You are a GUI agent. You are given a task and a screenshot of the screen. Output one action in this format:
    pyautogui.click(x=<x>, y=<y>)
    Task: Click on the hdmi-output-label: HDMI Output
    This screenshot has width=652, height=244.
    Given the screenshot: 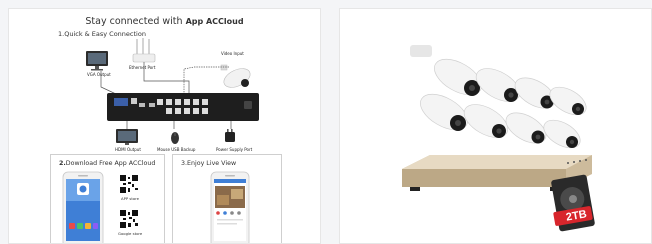 What is the action you would take?
    pyautogui.click(x=128, y=149)
    